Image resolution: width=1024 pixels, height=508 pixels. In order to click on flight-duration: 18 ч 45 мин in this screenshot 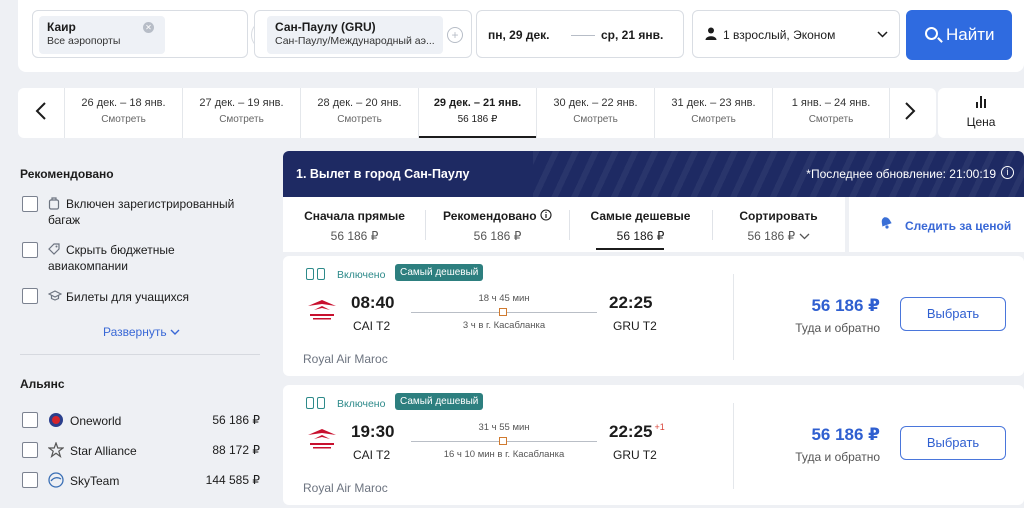, I will do `click(504, 298)`.